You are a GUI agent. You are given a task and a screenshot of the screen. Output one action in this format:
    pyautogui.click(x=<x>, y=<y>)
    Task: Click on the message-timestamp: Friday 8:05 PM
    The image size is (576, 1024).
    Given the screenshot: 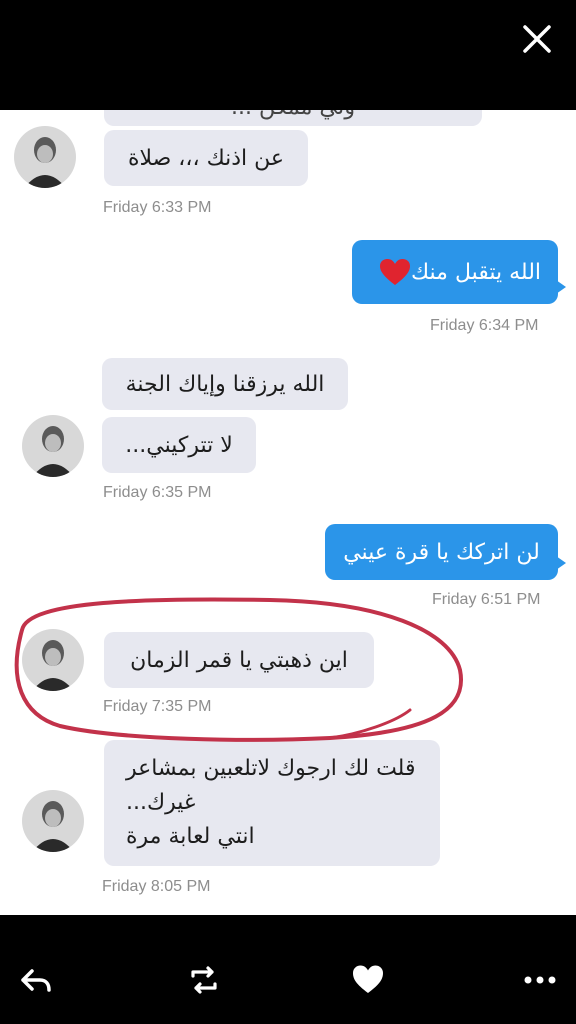 What is the action you would take?
    pyautogui.click(x=156, y=886)
    